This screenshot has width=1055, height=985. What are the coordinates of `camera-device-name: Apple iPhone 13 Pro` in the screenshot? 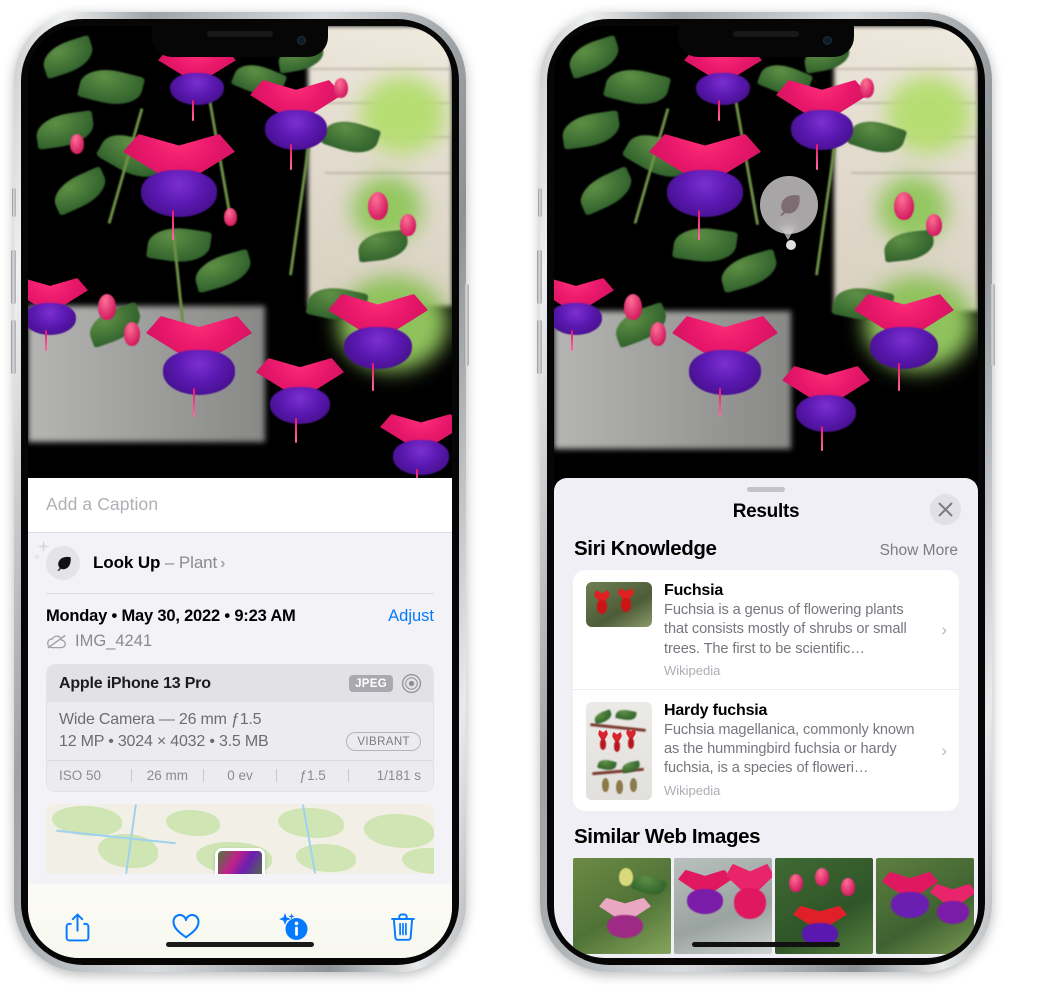 It's located at (135, 683).